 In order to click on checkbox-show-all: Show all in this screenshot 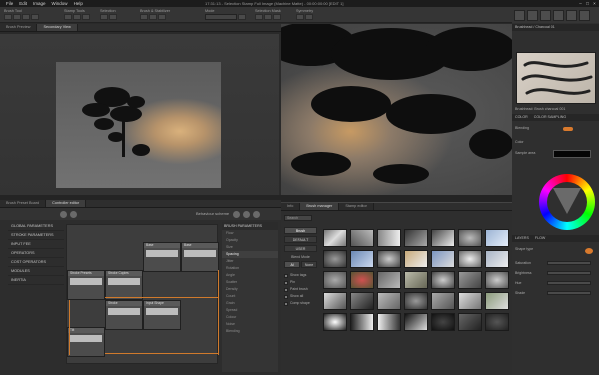, I will do `click(300, 296)`.